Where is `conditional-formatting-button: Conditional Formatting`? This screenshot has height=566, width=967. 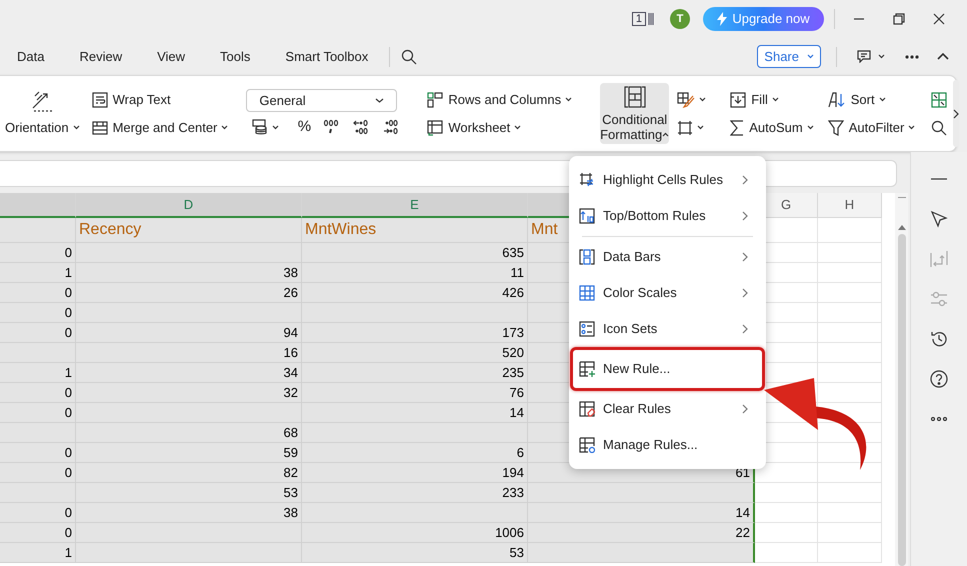 conditional-formatting-button: Conditional Formatting is located at coordinates (635, 113).